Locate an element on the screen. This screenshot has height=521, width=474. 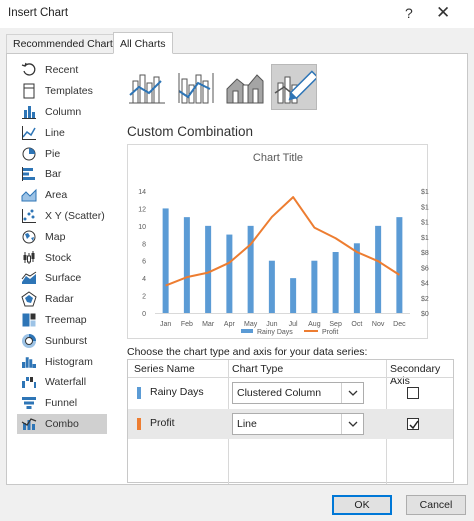
chart-type-value: Line is located at coordinates (247, 424).